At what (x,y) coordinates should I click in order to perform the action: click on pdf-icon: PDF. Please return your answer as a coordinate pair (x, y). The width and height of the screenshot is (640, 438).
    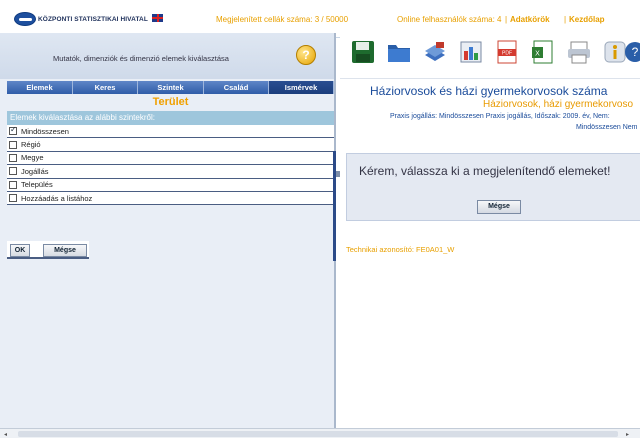
    Looking at the image, I should click on (507, 52).